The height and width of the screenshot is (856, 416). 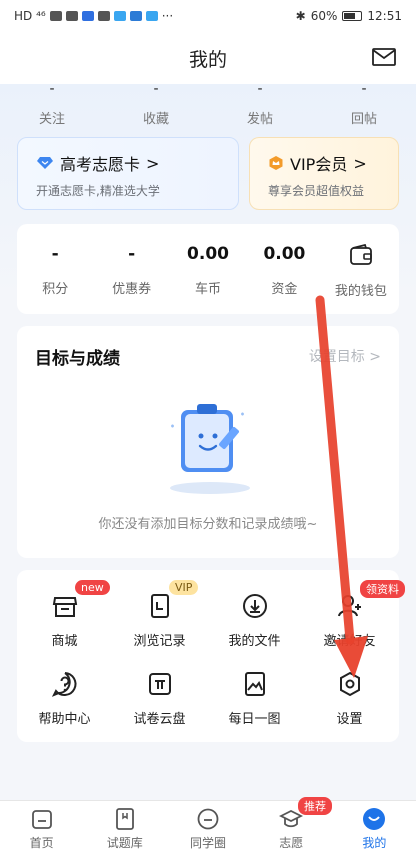 I want to click on shield-notification-icon, so click(x=103, y=16).